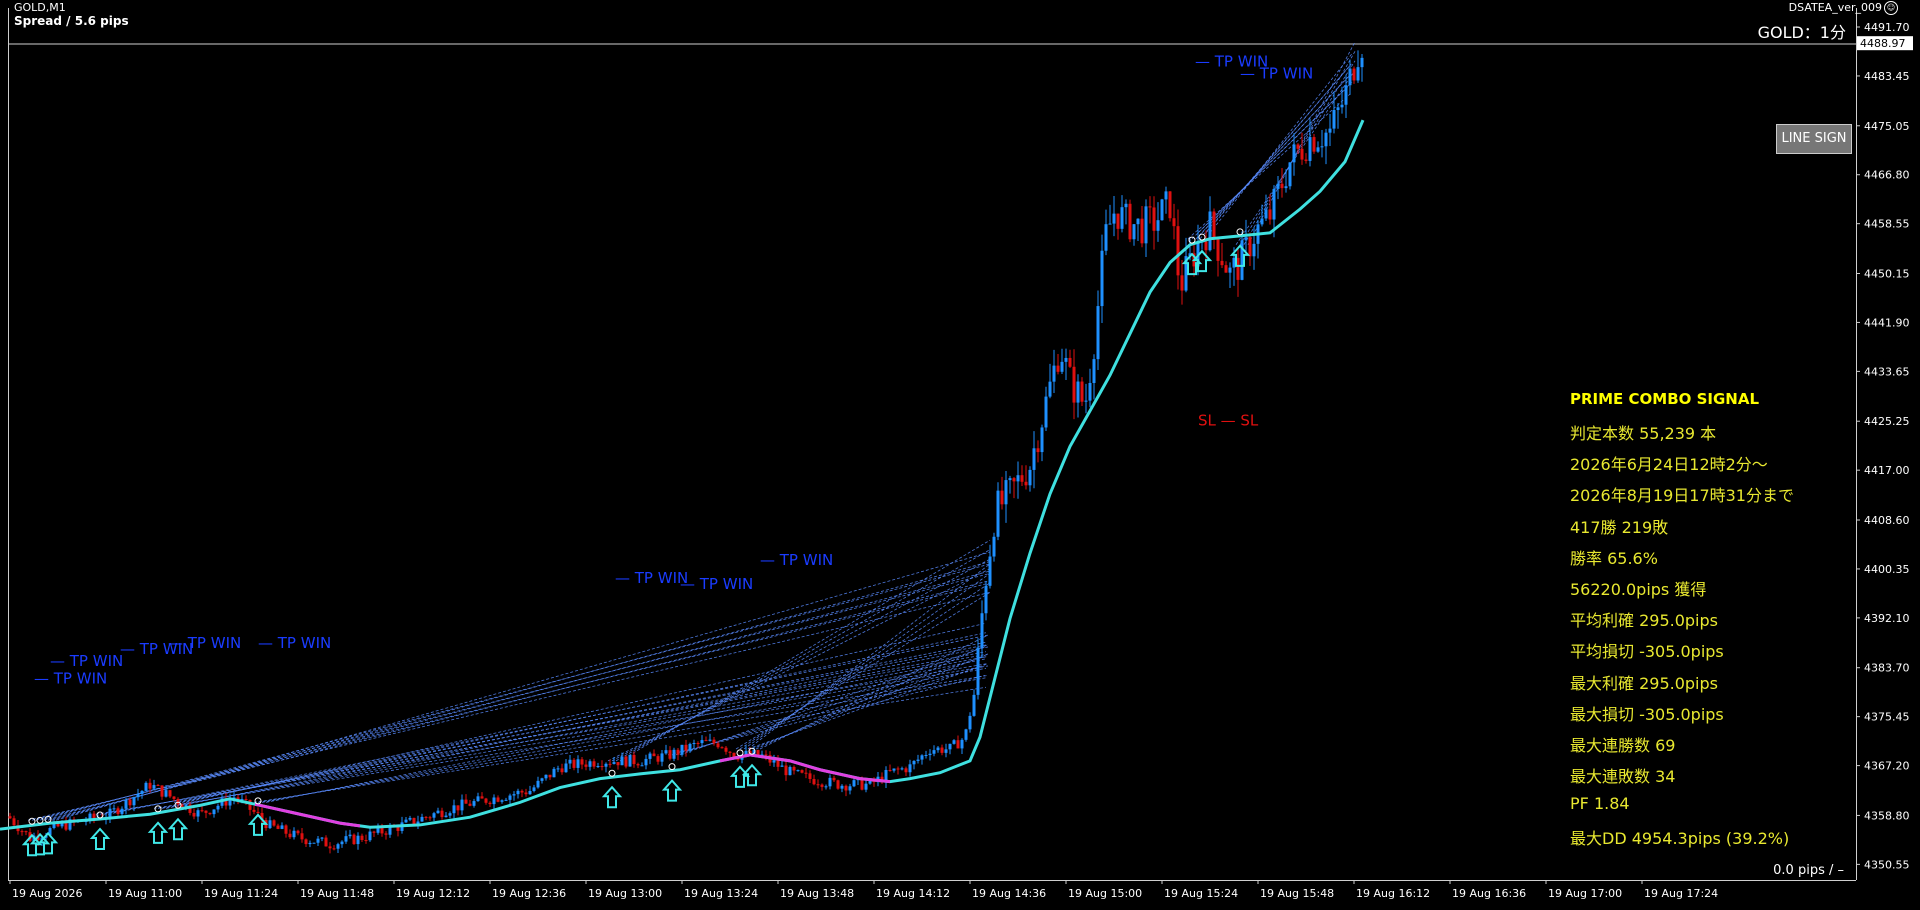 The image size is (1920, 910). I want to click on price-tick-label: 4400.35, so click(1887, 569).